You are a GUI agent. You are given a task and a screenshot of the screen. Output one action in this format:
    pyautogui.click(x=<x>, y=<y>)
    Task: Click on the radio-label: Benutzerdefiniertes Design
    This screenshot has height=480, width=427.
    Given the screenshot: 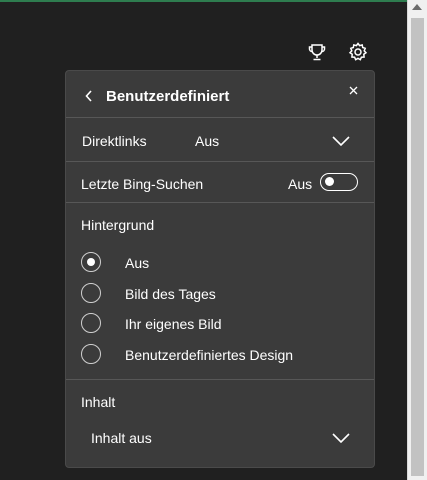 What is the action you would take?
    pyautogui.click(x=209, y=355)
    